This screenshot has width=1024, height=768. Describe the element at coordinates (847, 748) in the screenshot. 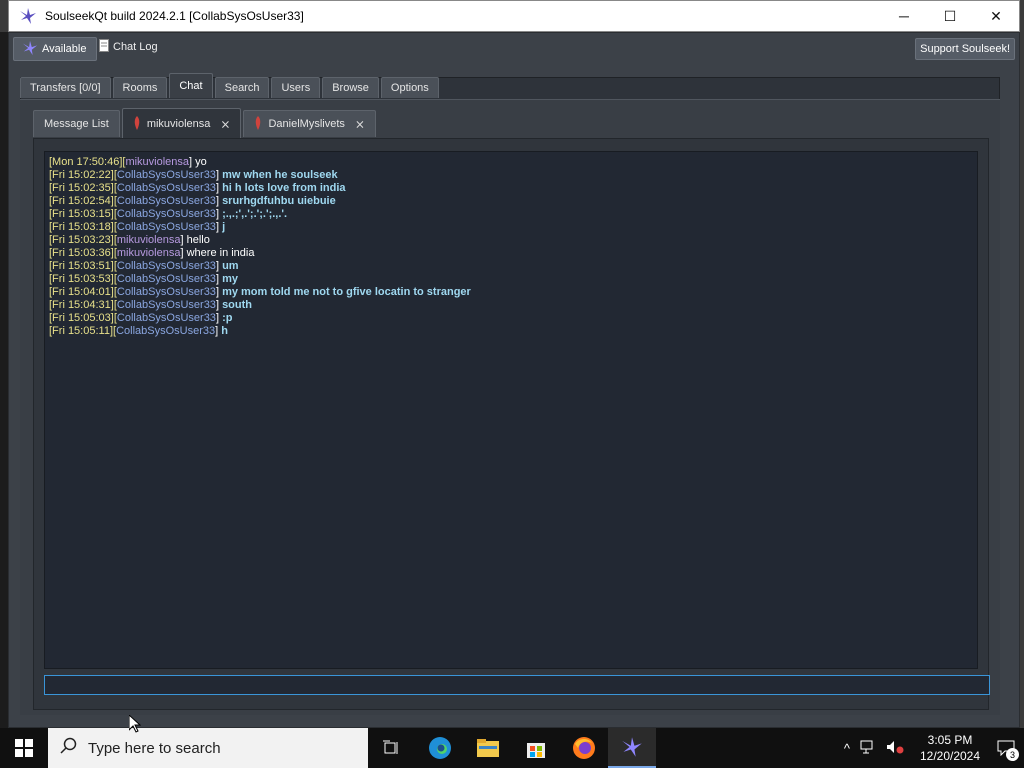

I see `chevron-up-icon: ^` at that location.